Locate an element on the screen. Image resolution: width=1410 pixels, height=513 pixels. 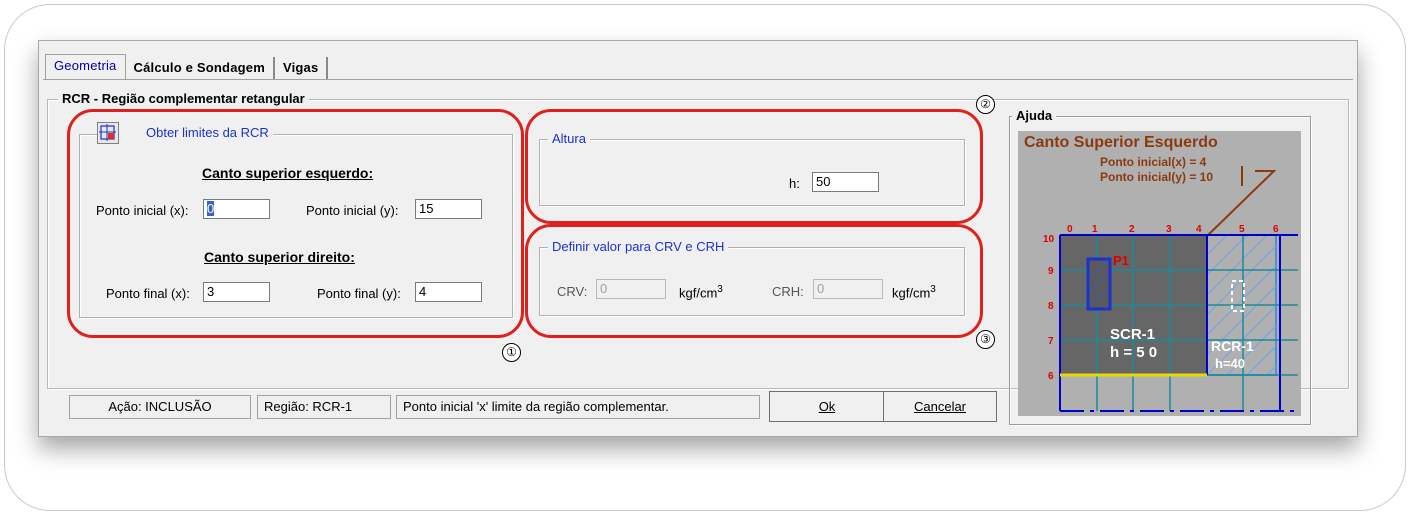
scr-label: SCR-1 is located at coordinates (1132, 334).